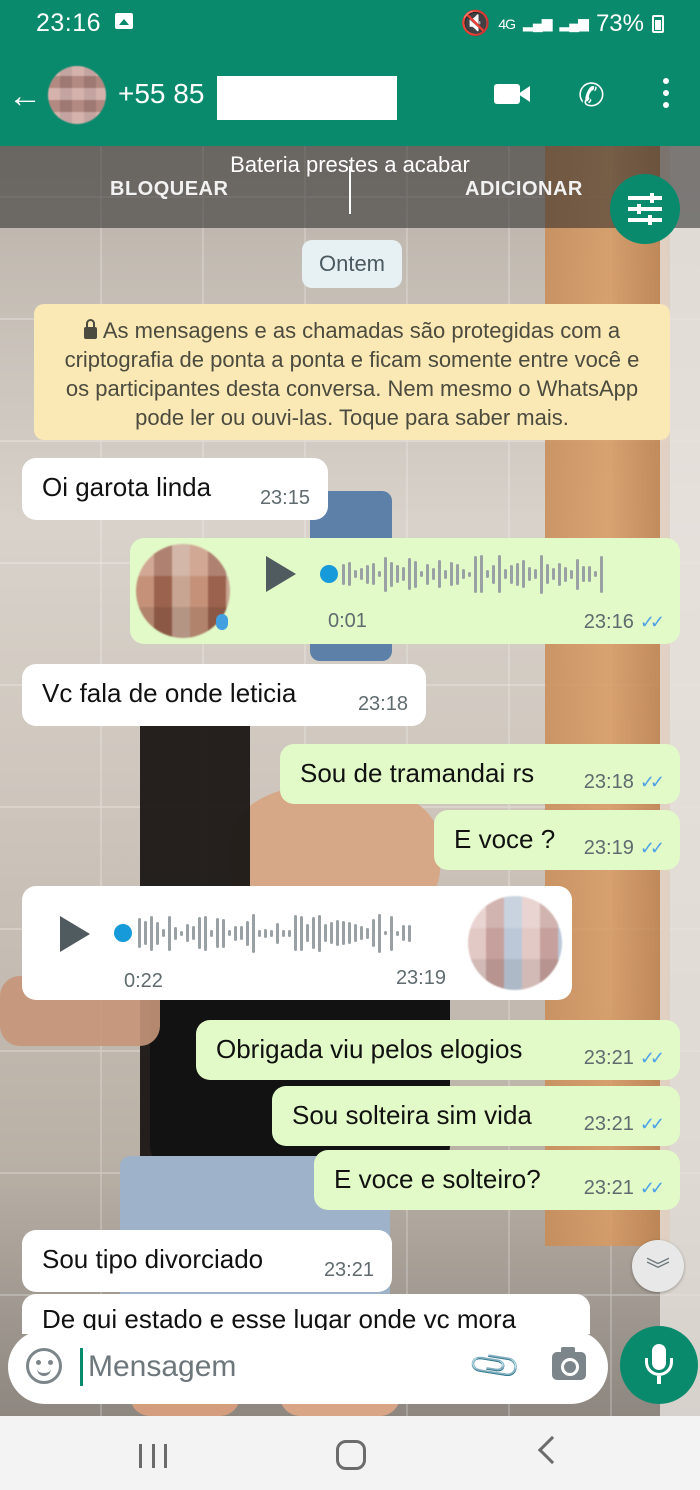 The image size is (700, 1490). I want to click on mic-icon, so click(222, 622).